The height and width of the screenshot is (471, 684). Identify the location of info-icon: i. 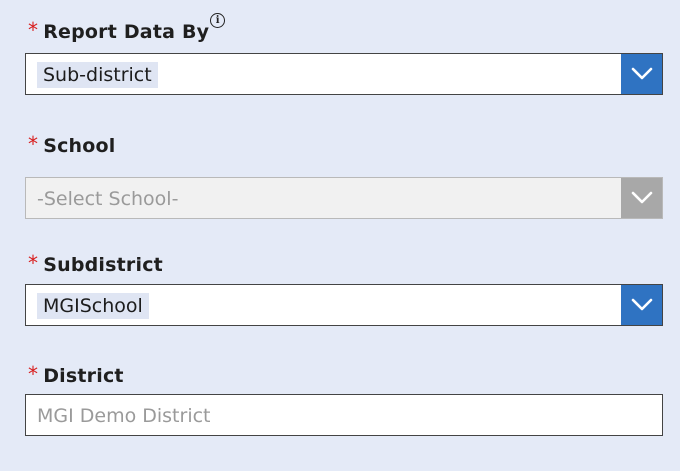
(218, 20).